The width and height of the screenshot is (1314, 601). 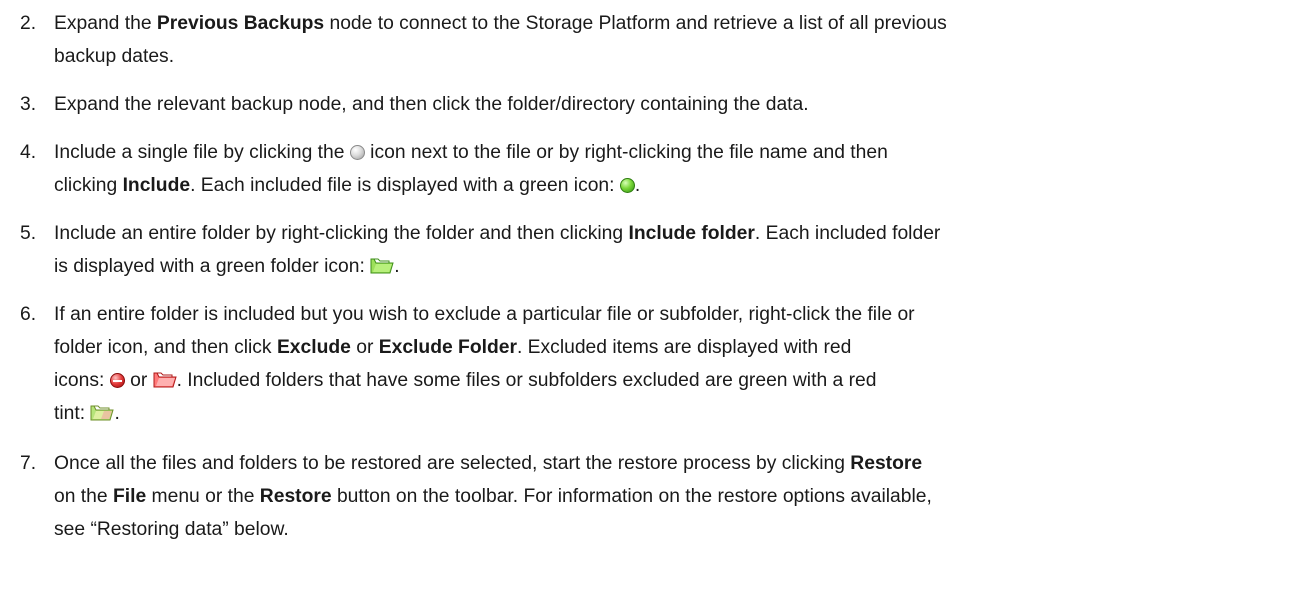 I want to click on step-text-line: backup dates., so click(x=114, y=56).